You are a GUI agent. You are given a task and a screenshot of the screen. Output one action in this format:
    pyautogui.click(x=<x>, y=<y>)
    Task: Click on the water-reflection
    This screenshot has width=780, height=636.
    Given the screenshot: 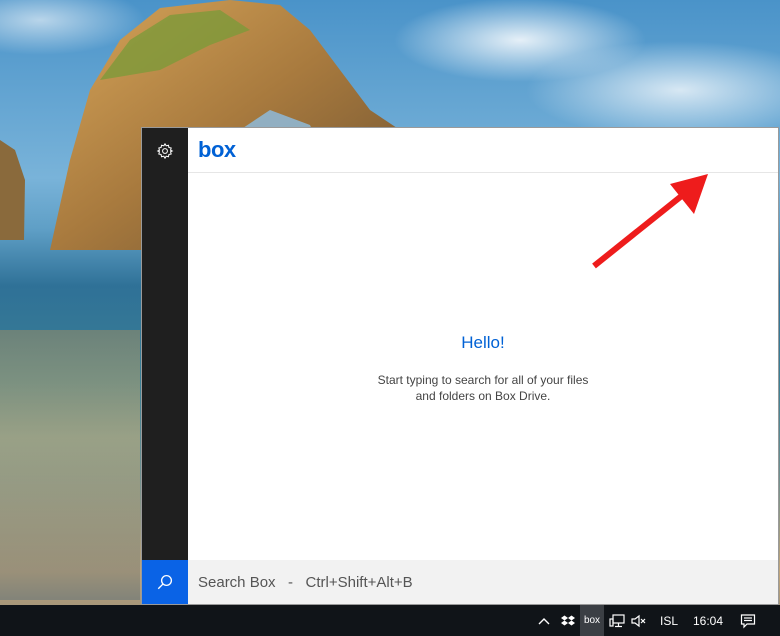 What is the action you would take?
    pyautogui.click(x=70, y=465)
    